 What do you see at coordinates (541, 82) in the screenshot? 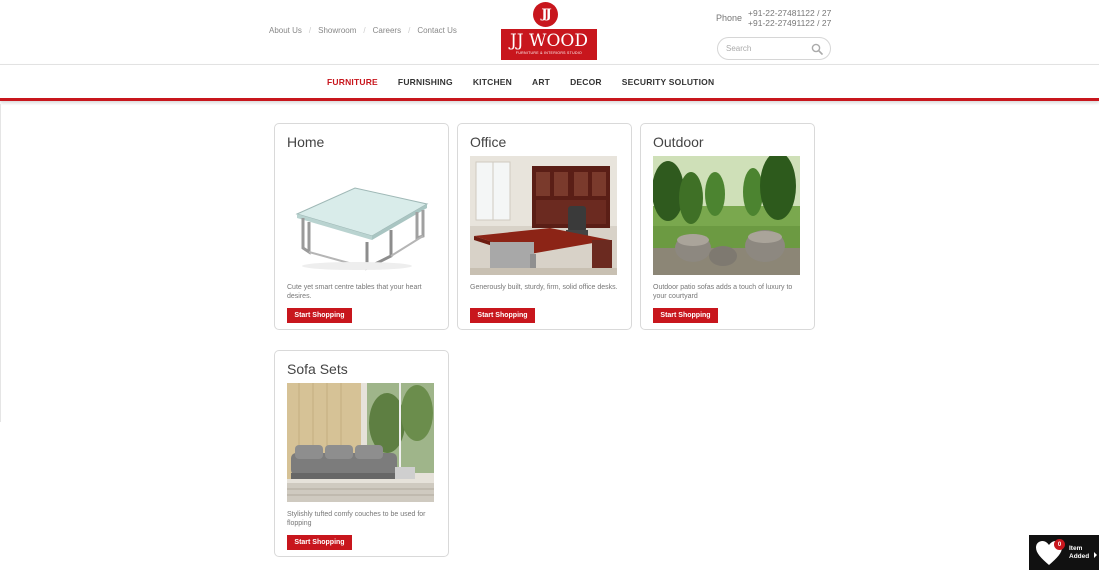
I see `nav-item-art: ART` at bounding box center [541, 82].